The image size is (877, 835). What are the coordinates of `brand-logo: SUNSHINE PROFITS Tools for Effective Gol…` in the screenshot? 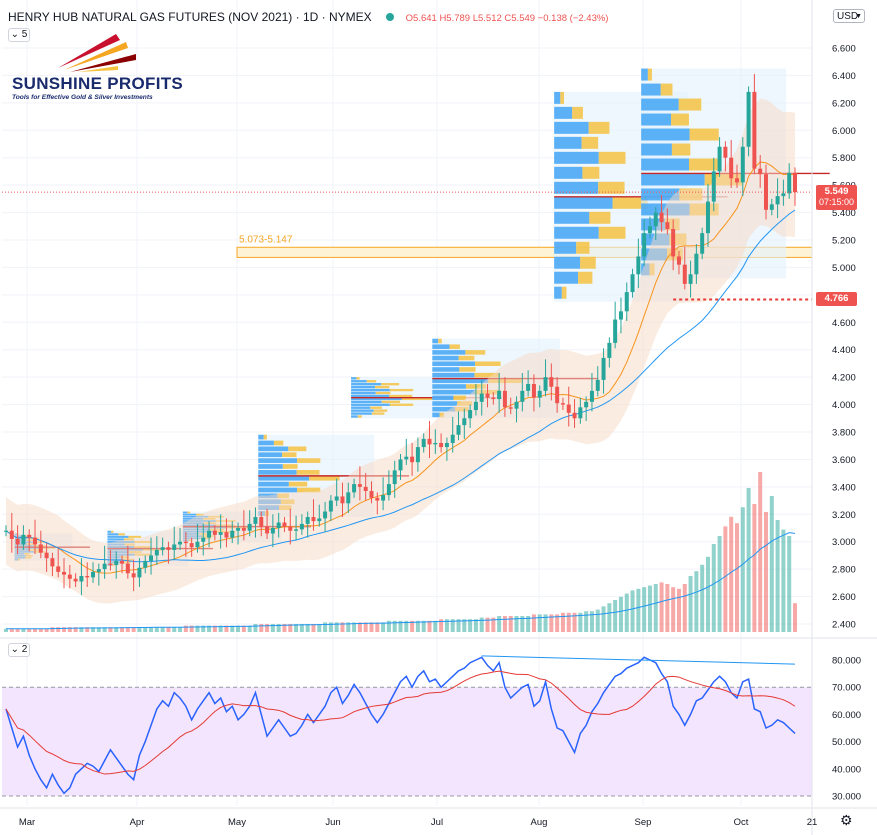 It's located at (98, 66).